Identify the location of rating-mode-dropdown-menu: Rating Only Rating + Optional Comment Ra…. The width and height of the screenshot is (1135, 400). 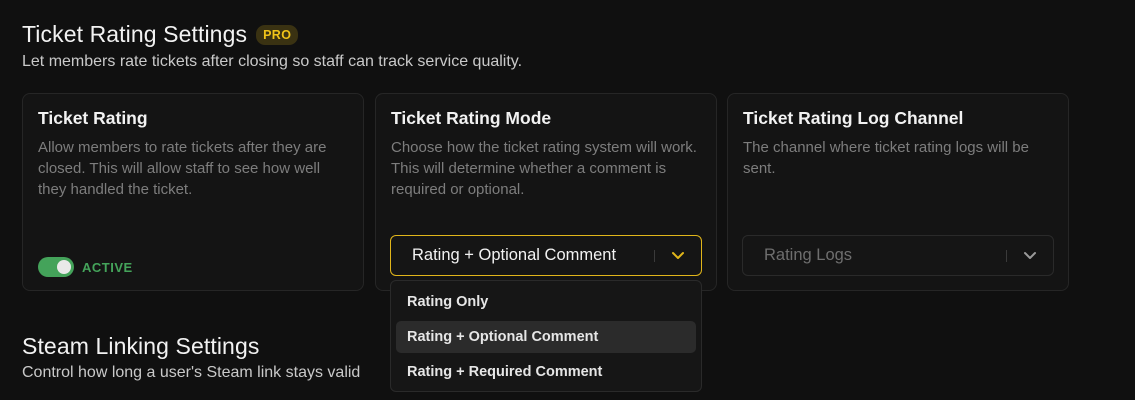
(546, 336).